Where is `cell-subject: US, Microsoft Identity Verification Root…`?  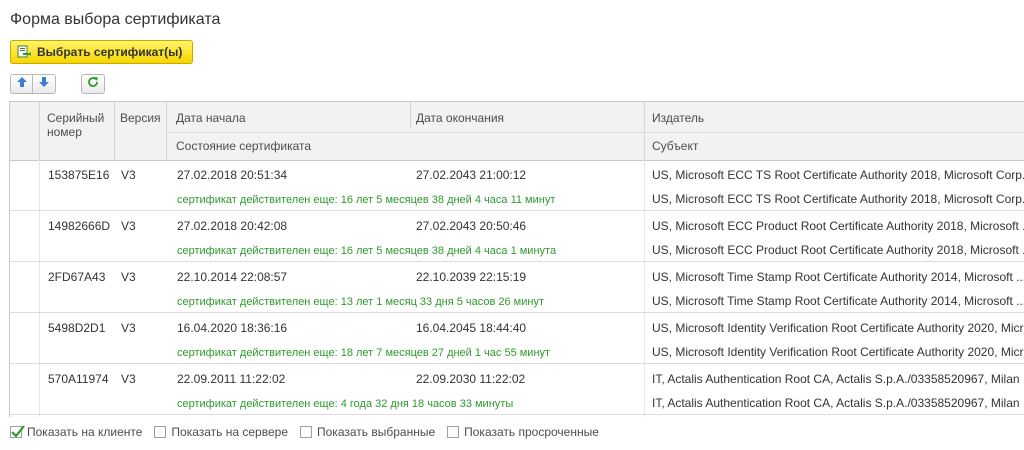
cell-subject: US, Microsoft Identity Verification Root… is located at coordinates (838, 352).